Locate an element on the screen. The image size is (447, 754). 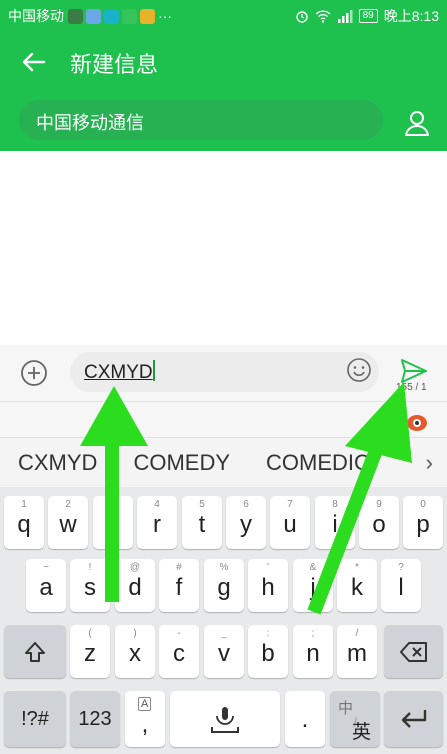
key-label: x is located at coordinates (135, 653).